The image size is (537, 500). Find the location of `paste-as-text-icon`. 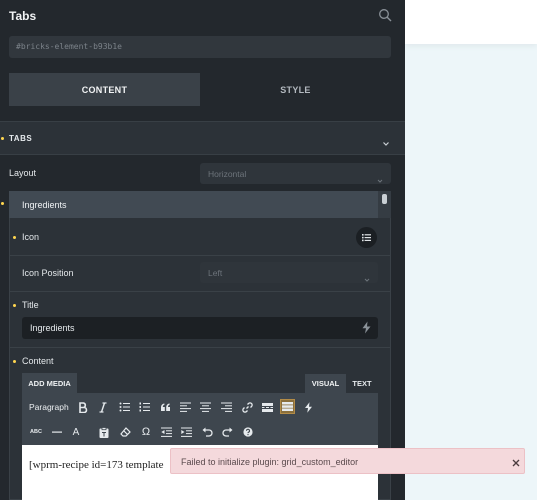

paste-as-text-icon is located at coordinates (104, 432).